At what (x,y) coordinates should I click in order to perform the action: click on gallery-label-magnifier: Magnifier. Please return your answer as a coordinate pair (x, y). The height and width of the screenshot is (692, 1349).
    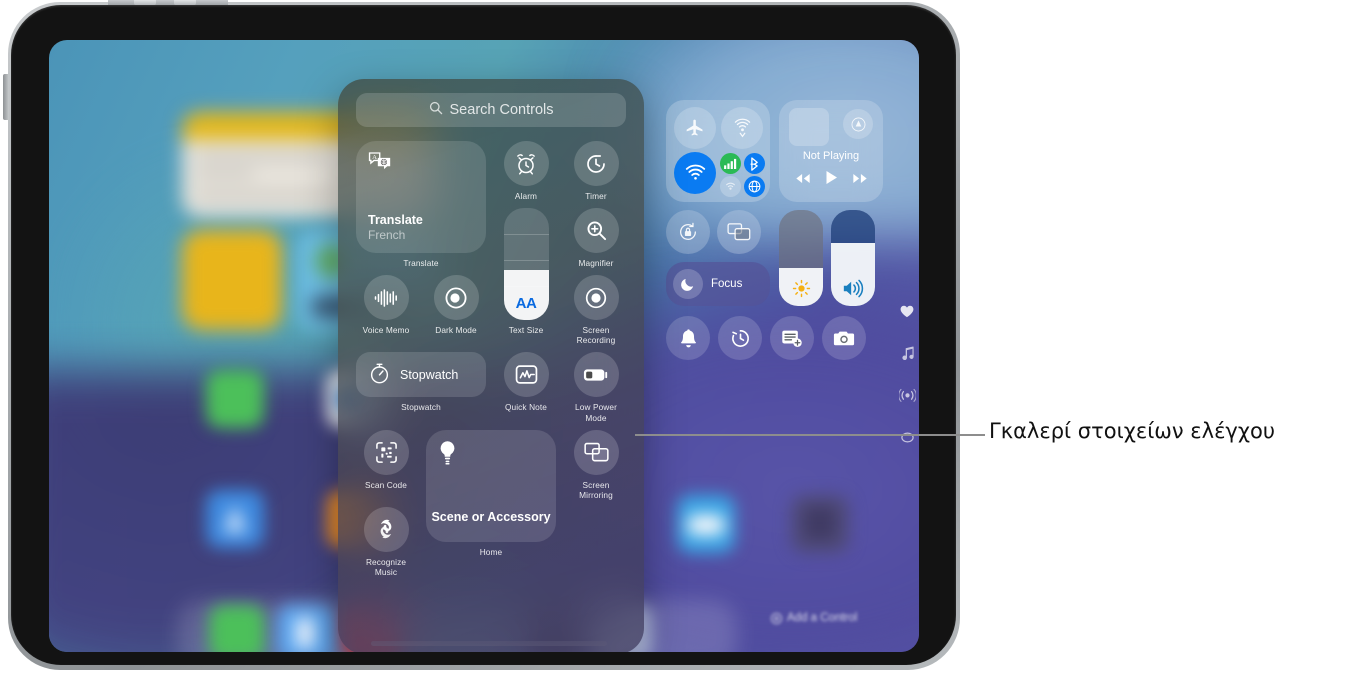
    Looking at the image, I should click on (596, 263).